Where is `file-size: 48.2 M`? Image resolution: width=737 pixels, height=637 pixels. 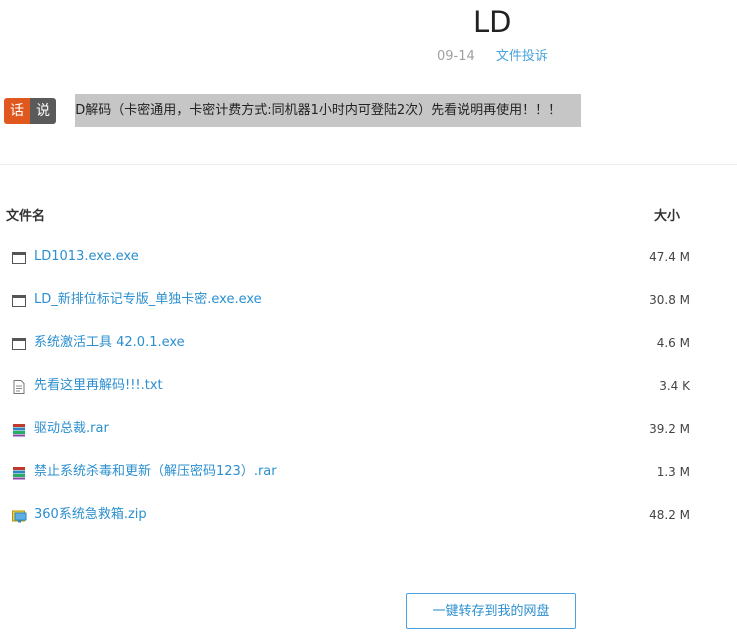 file-size: 48.2 M is located at coordinates (669, 515).